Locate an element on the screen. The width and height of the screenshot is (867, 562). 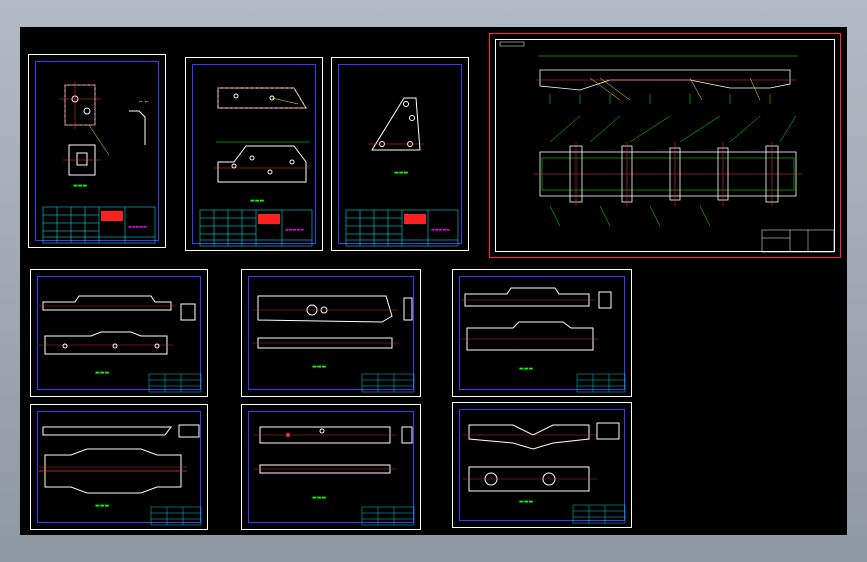
drawing-sheet-side-rail-c: ▬▬▬ is located at coordinates (542, 333).